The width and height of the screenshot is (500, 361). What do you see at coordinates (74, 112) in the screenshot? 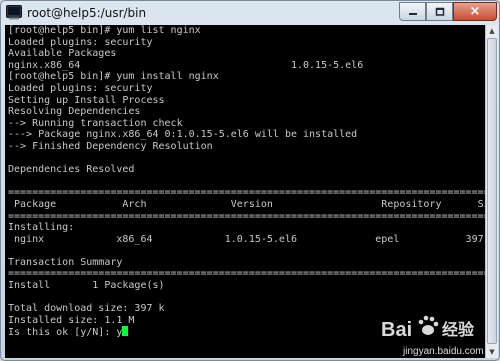
I see `terminal-line: Resolving Dependencies` at bounding box center [74, 112].